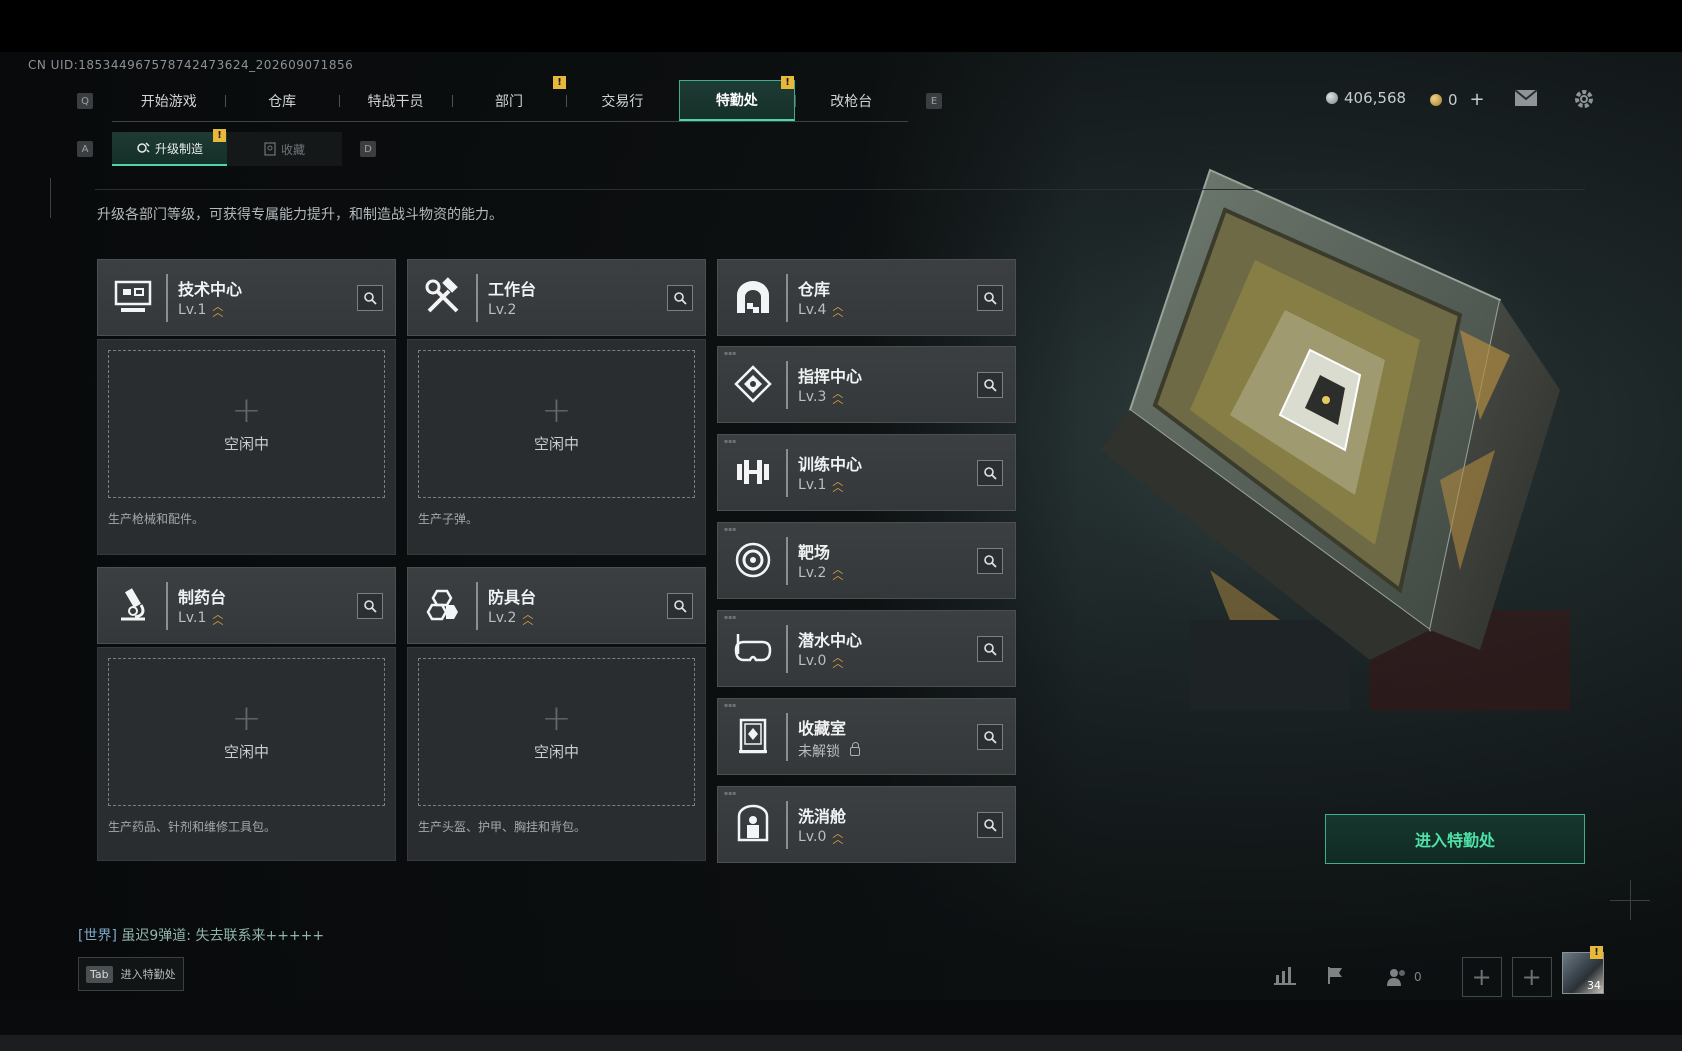  What do you see at coordinates (97, 936) in the screenshot?
I see `chat-channel: [世界]` at bounding box center [97, 936].